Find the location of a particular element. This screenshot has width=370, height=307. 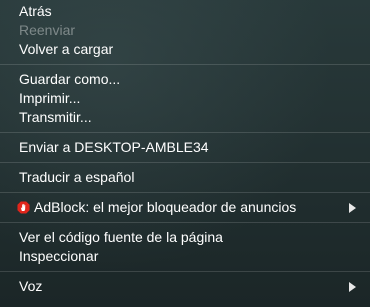

menu-item-back: Atrás is located at coordinates (185, 11).